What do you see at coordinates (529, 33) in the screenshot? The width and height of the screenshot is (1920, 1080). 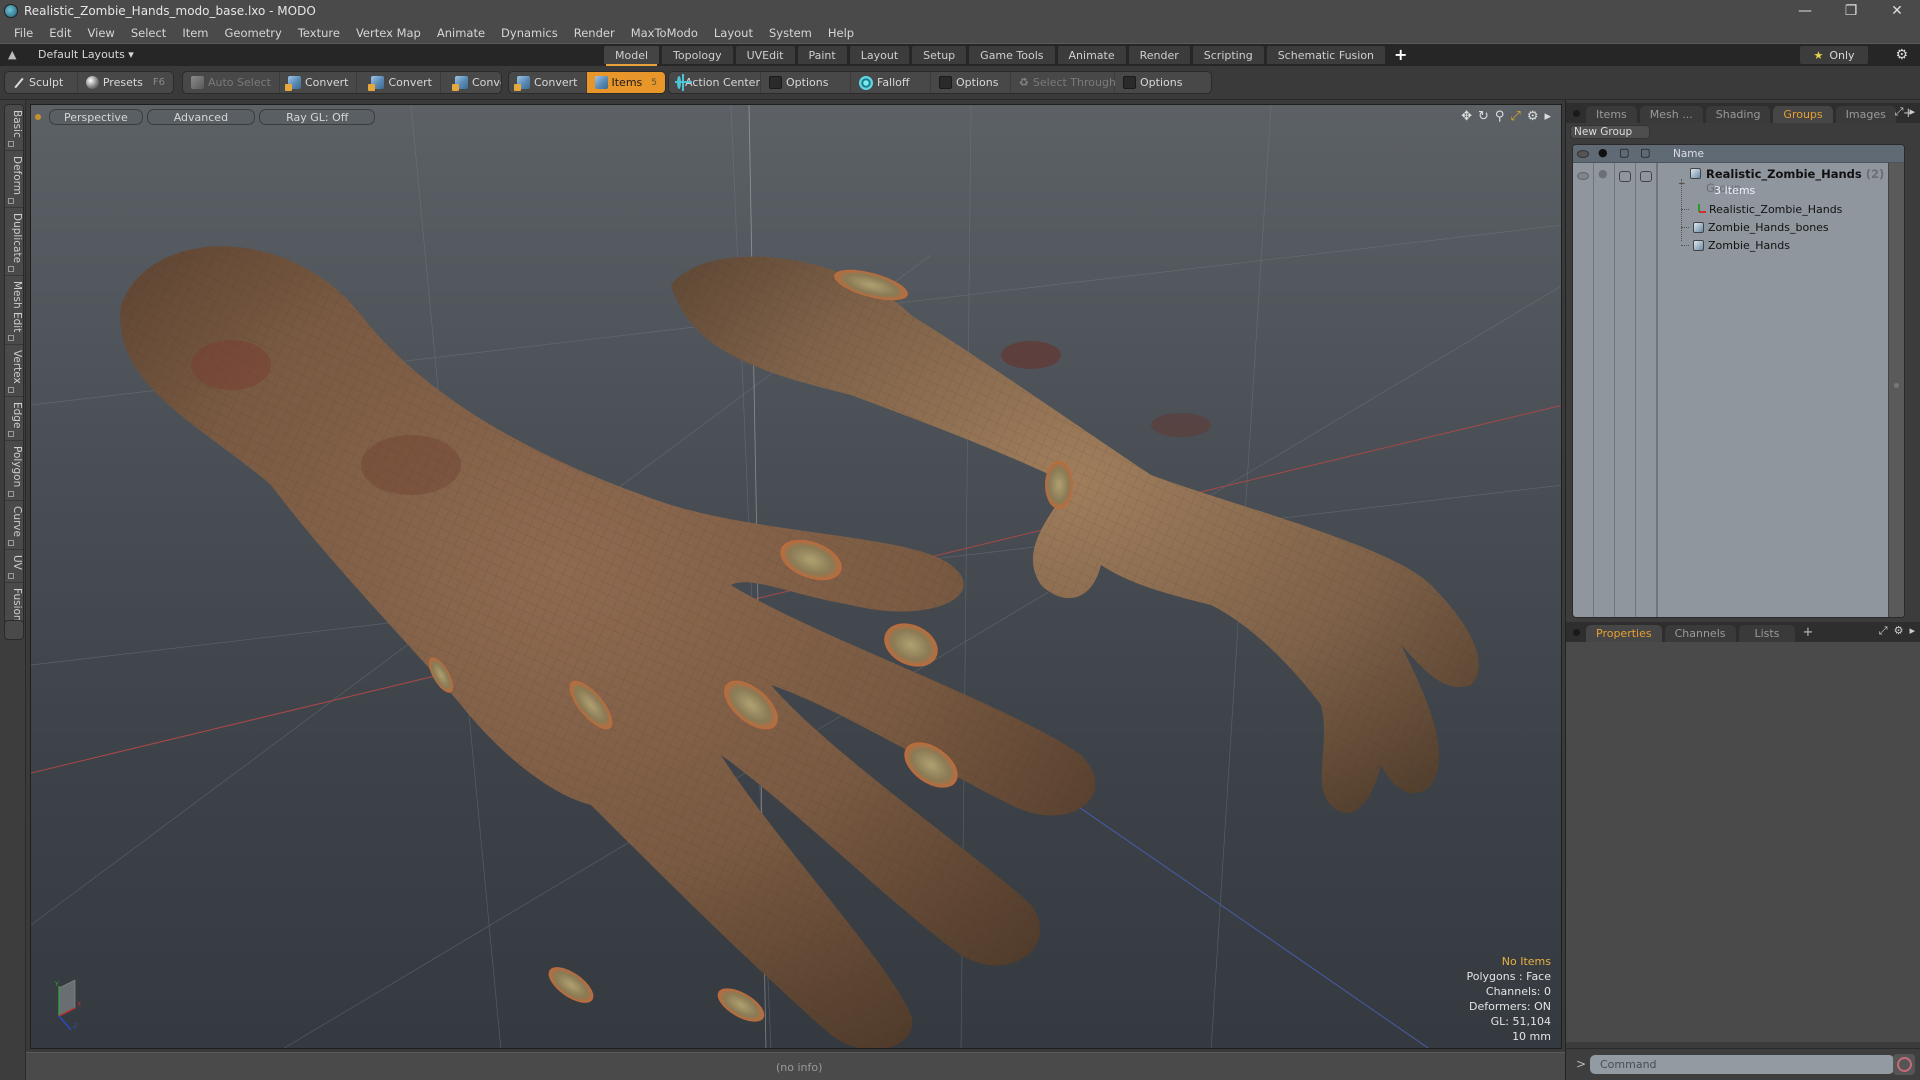 I see `menu-dynamics: Dynamics` at bounding box center [529, 33].